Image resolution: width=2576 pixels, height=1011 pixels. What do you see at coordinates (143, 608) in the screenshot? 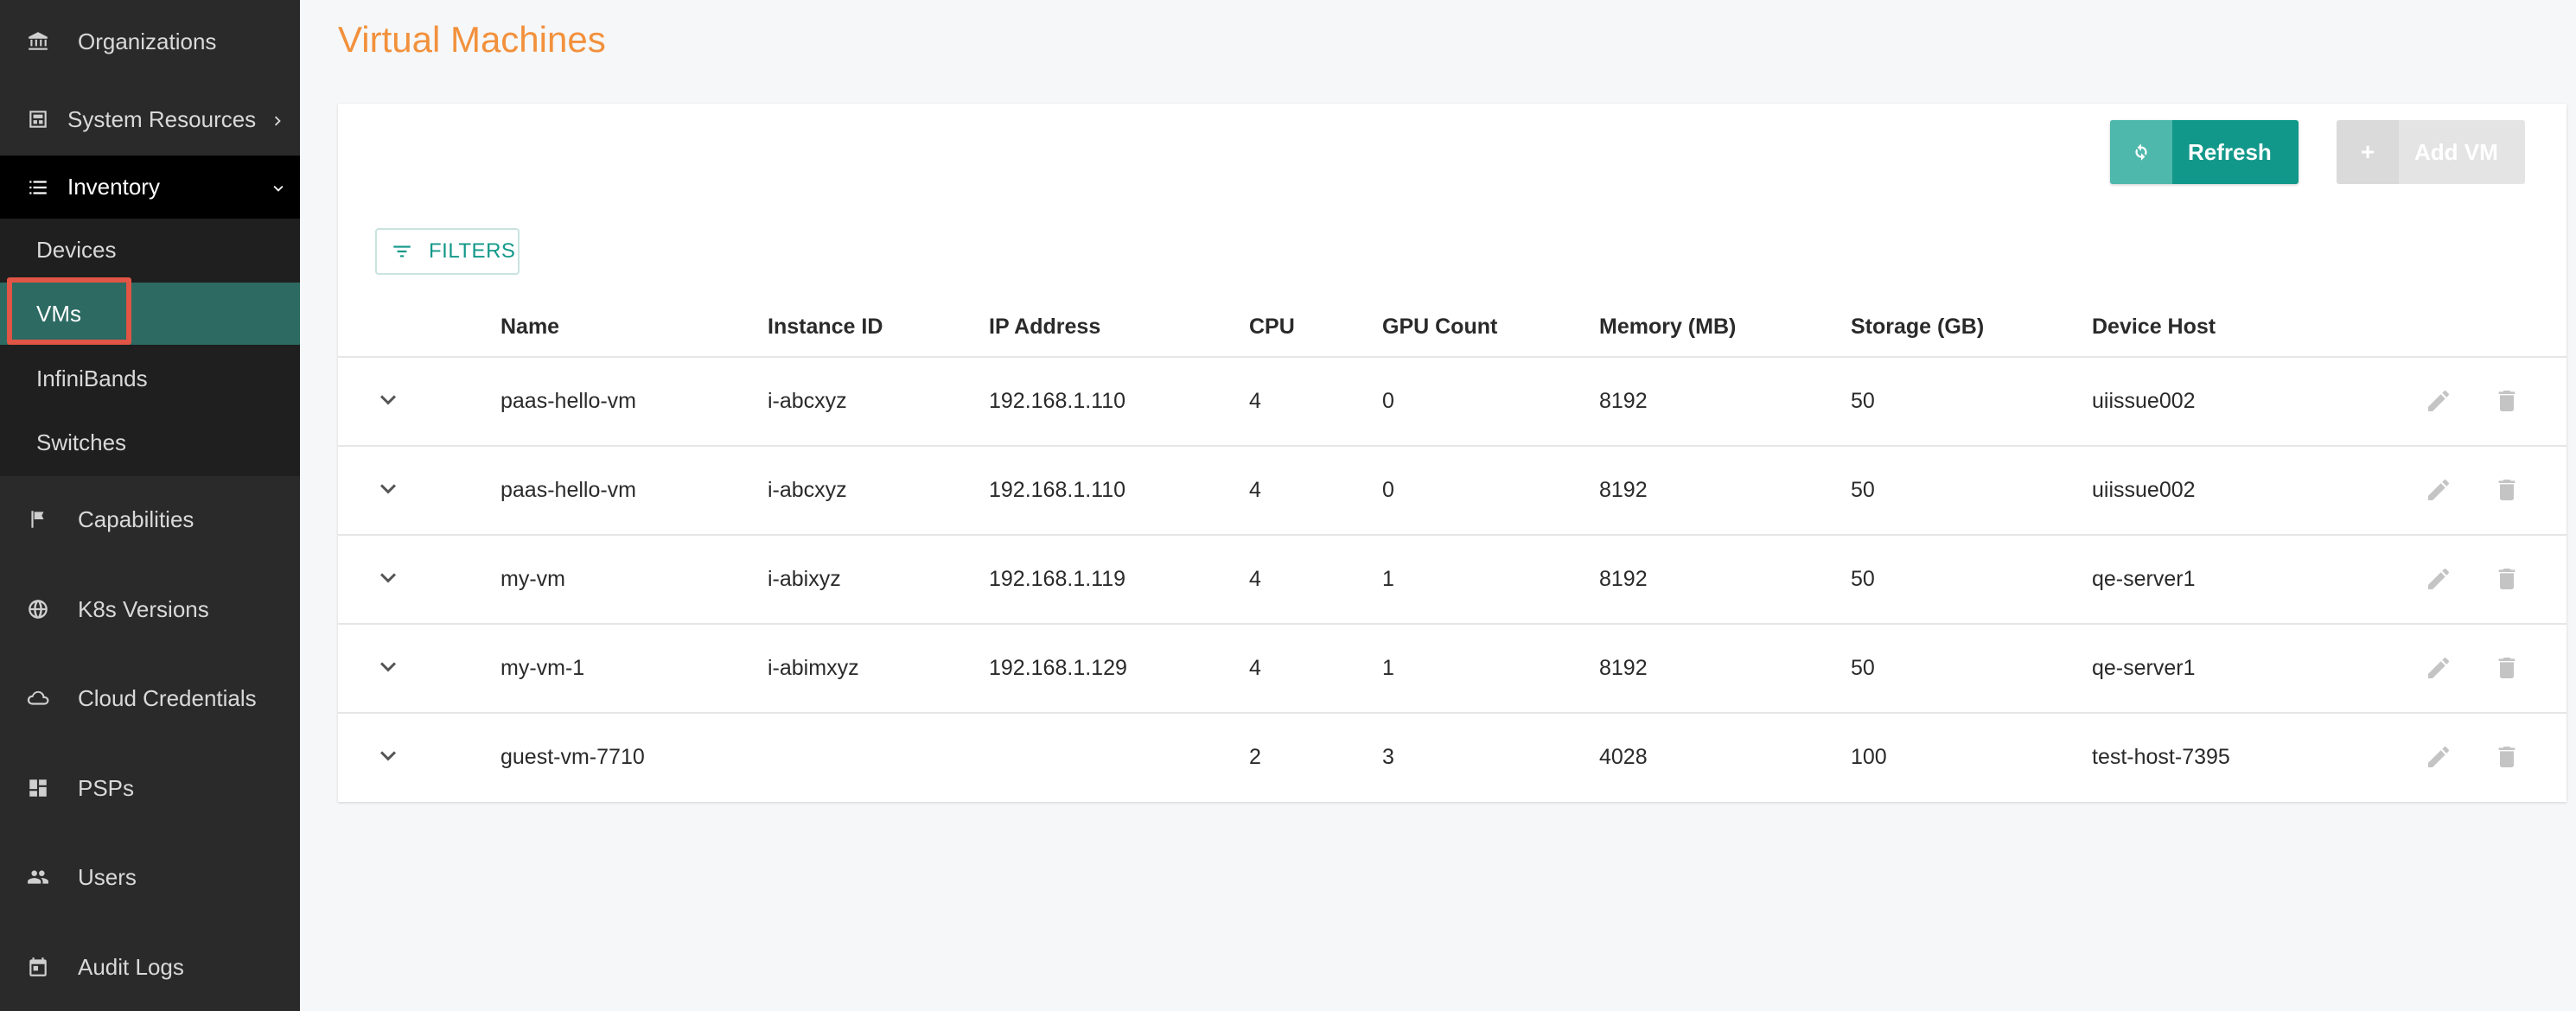
I see `sidebar-item-label: K8s Versions` at bounding box center [143, 608].